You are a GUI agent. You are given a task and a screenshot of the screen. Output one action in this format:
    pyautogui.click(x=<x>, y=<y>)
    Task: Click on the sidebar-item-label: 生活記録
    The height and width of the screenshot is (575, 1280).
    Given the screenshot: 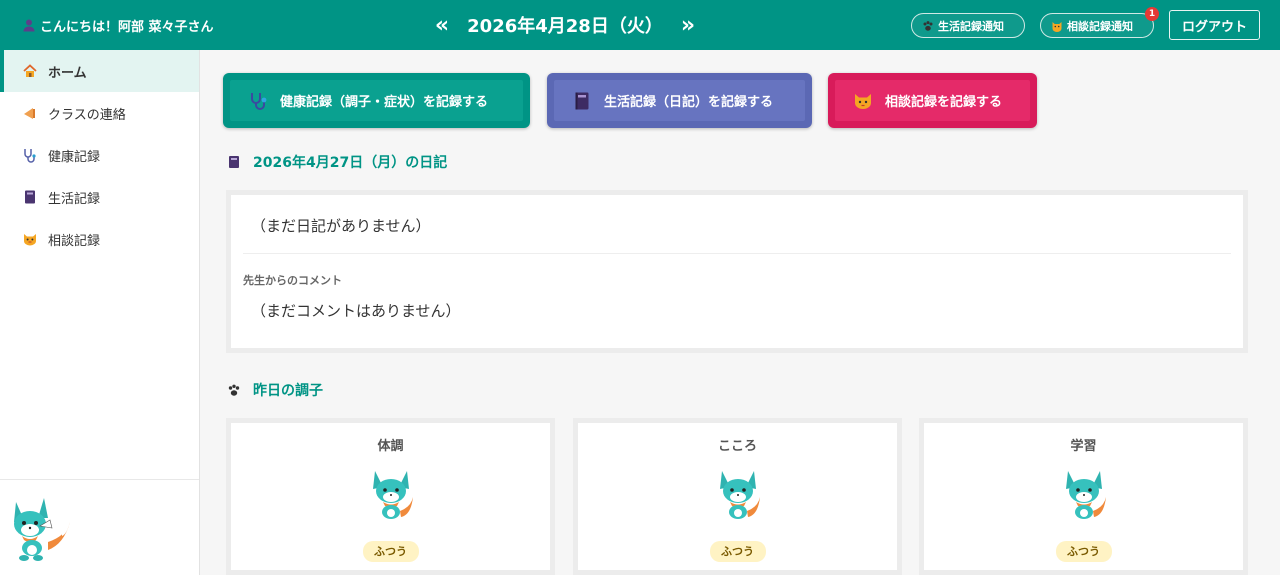 What is the action you would take?
    pyautogui.click(x=74, y=199)
    